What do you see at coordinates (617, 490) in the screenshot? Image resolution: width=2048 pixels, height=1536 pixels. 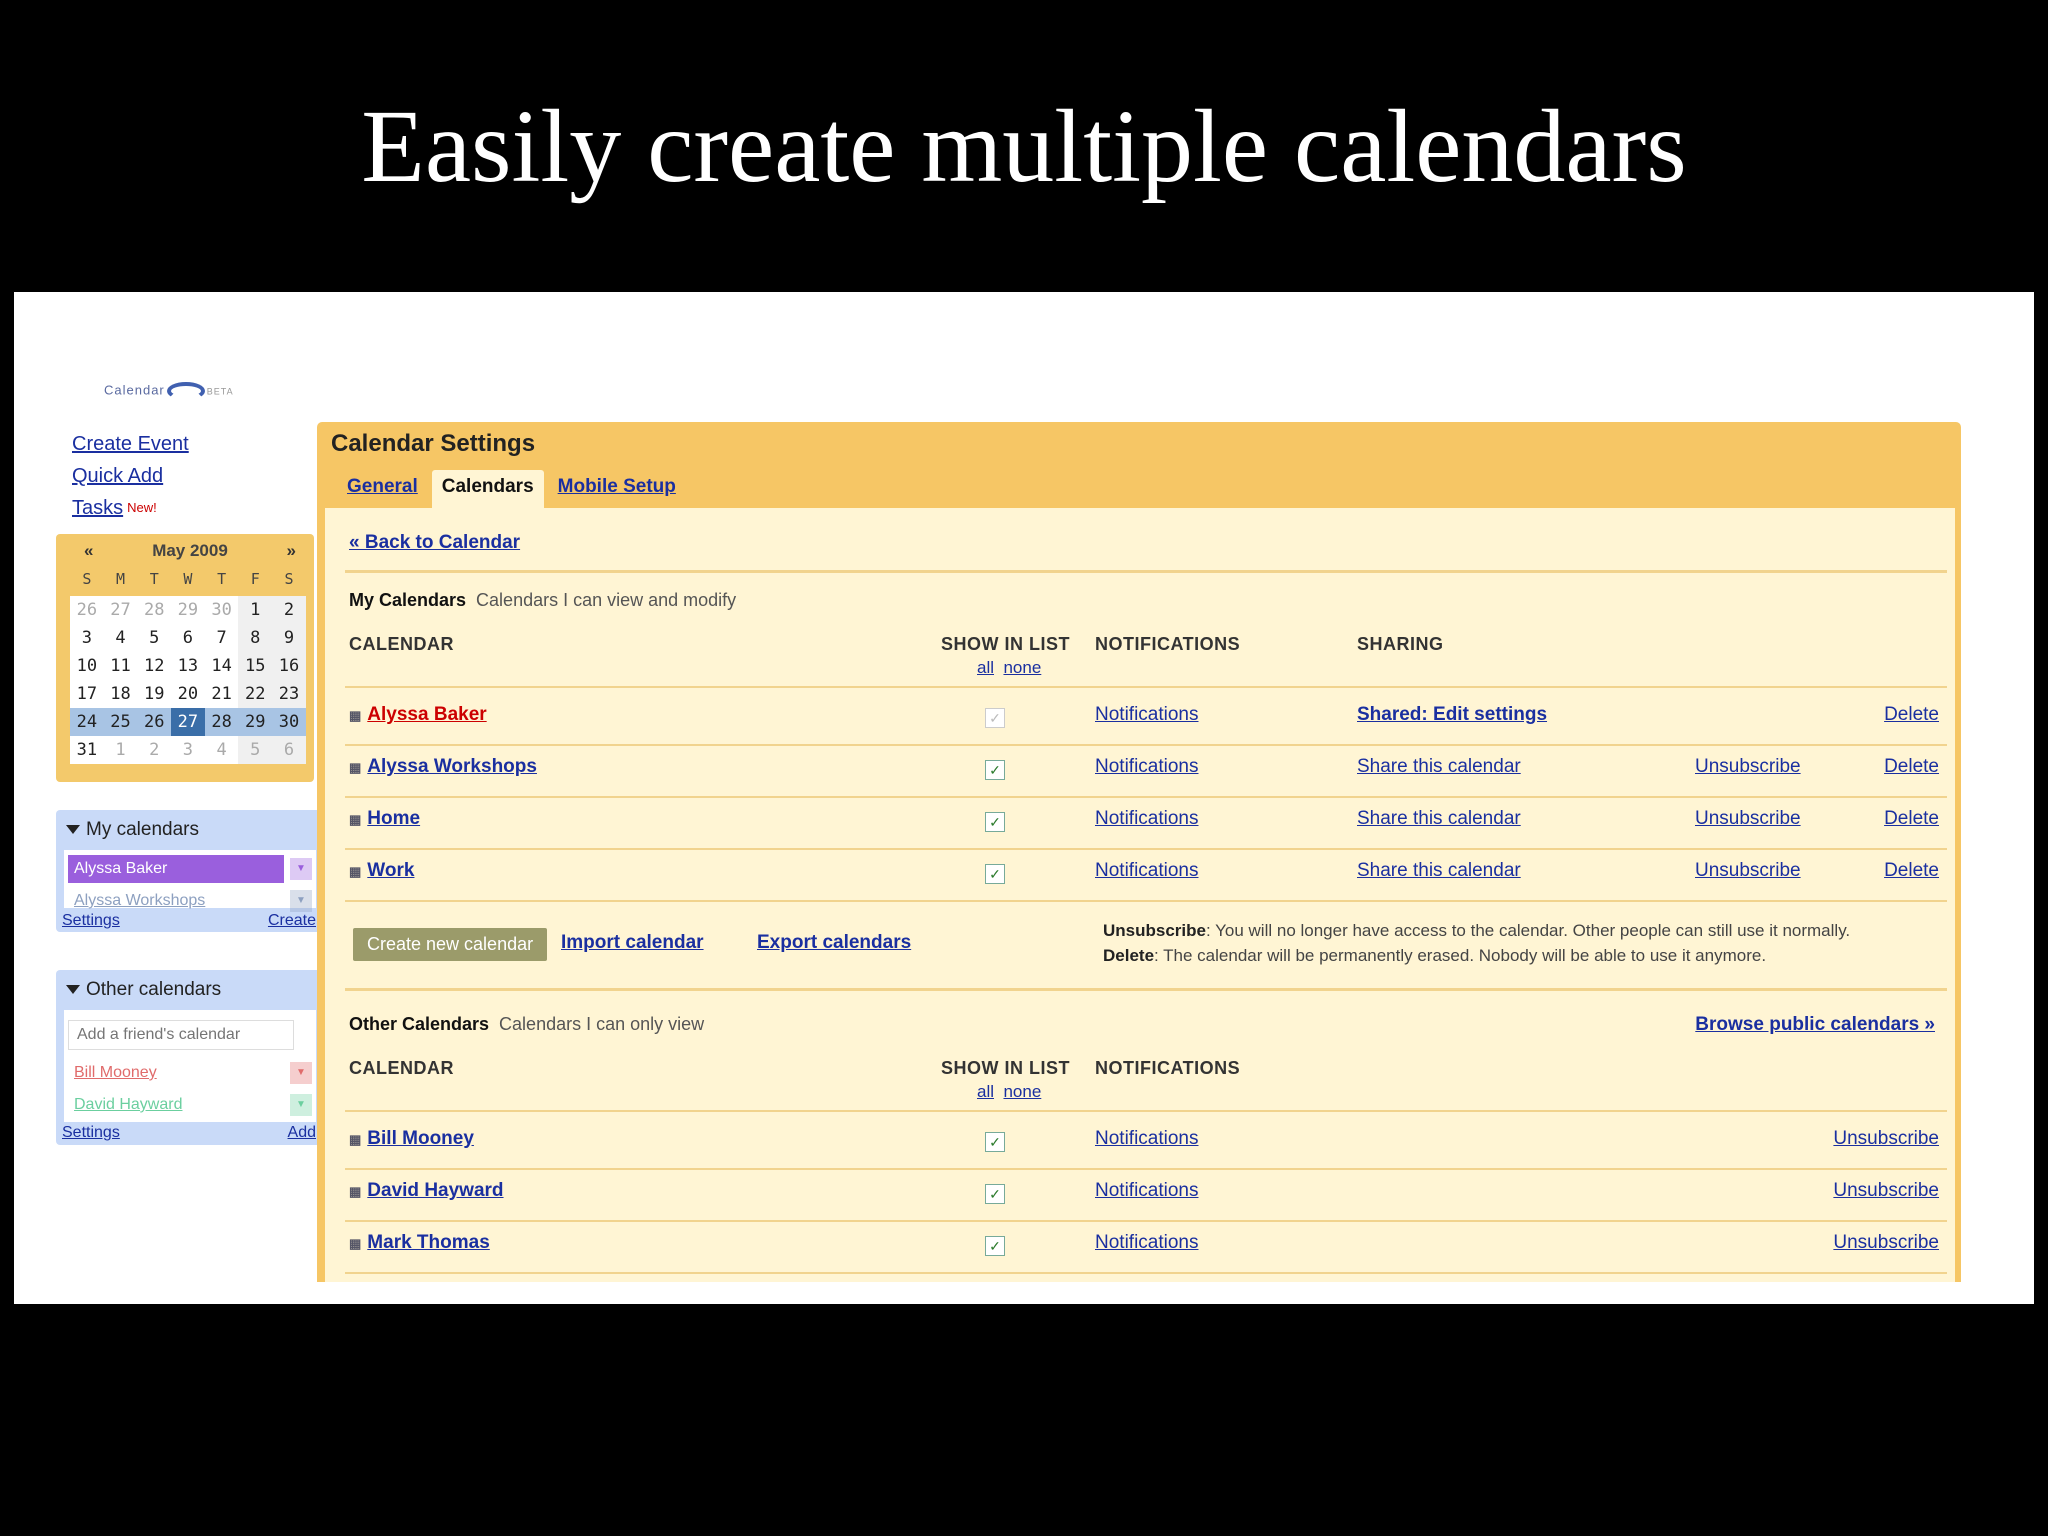 I see `tab-mobile-setup: Mobile Setup` at bounding box center [617, 490].